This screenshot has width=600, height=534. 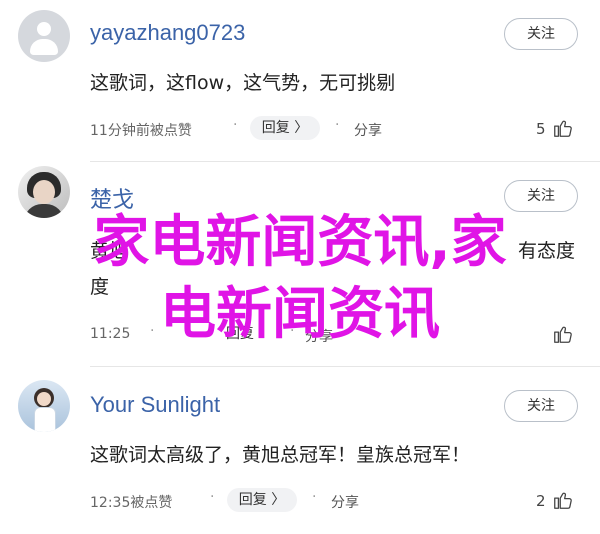 What do you see at coordinates (141, 131) in the screenshot?
I see `comment-time: 11分钟前被点赞` at bounding box center [141, 131].